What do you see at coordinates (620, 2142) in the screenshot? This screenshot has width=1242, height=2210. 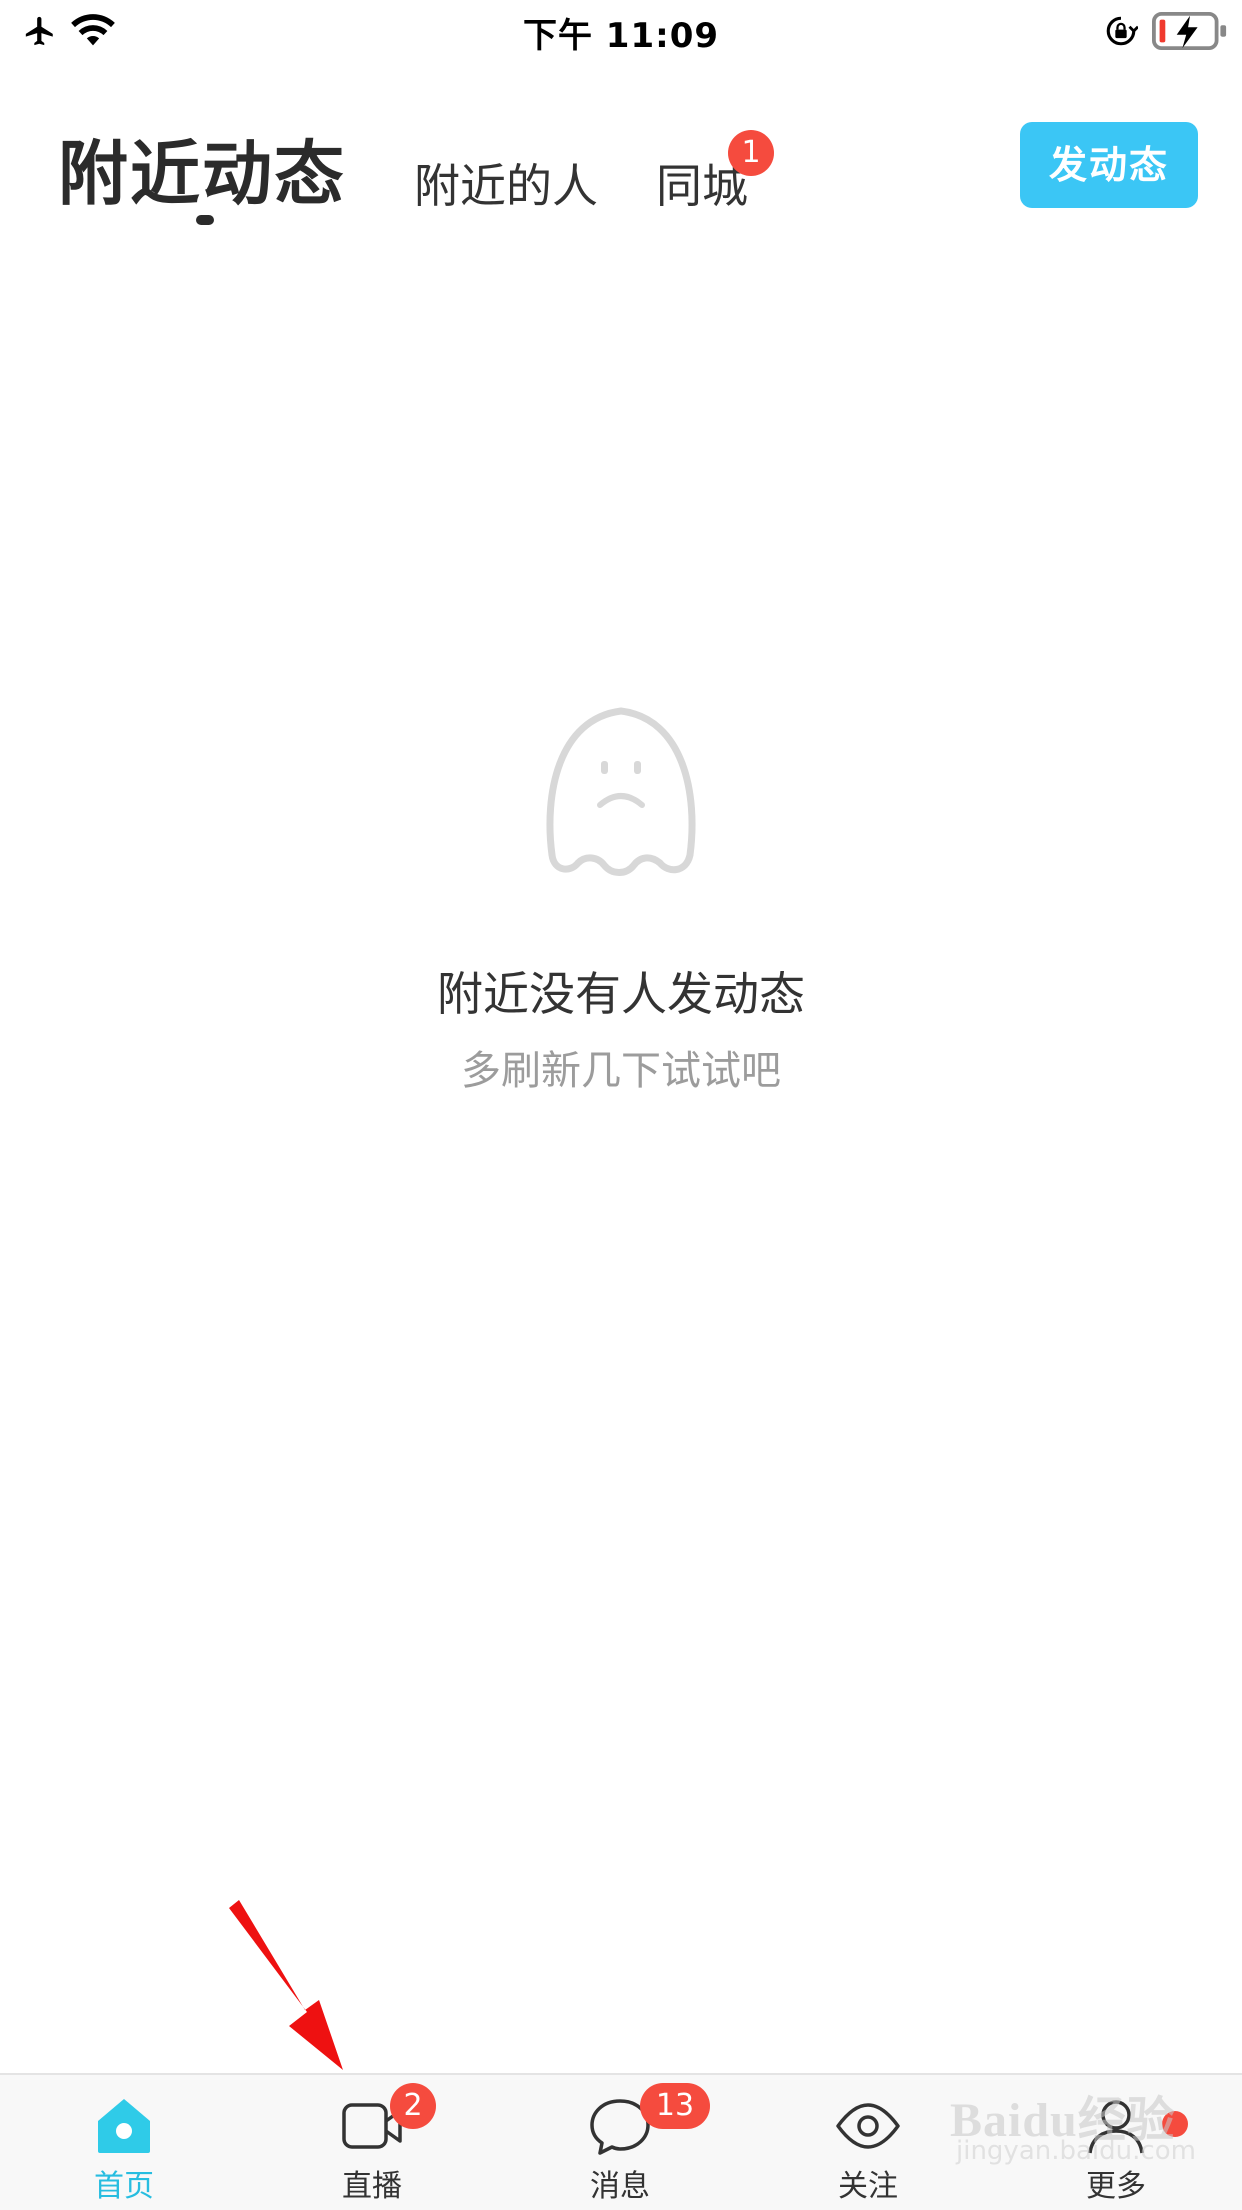 I see `nav-item-messages: 13 消息` at bounding box center [620, 2142].